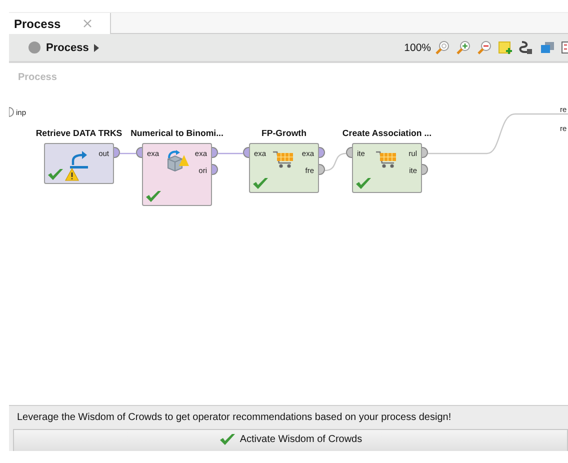  I want to click on layers-icon, so click(547, 48).